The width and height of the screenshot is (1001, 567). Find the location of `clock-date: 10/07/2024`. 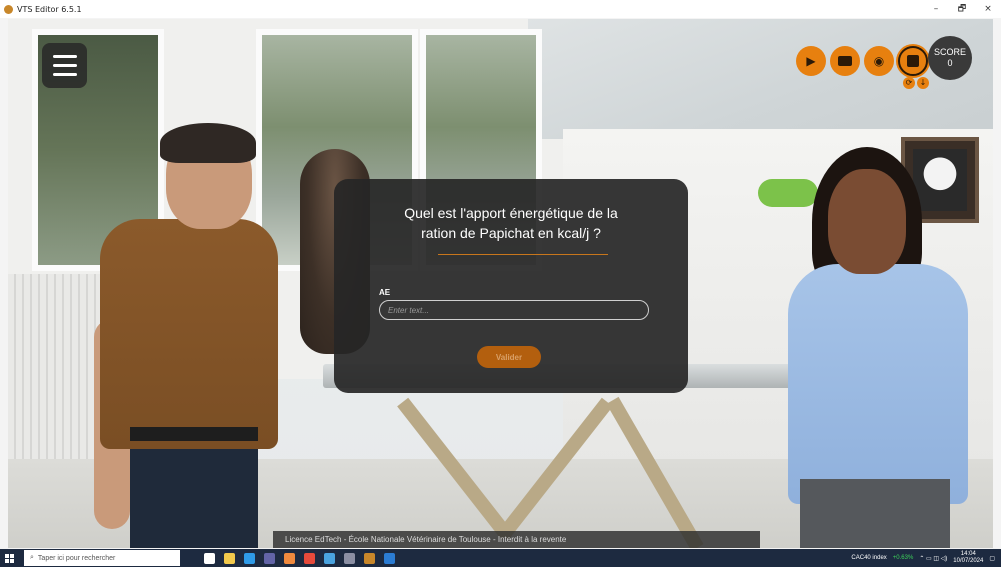

clock-date: 10/07/2024 is located at coordinates (968, 561).